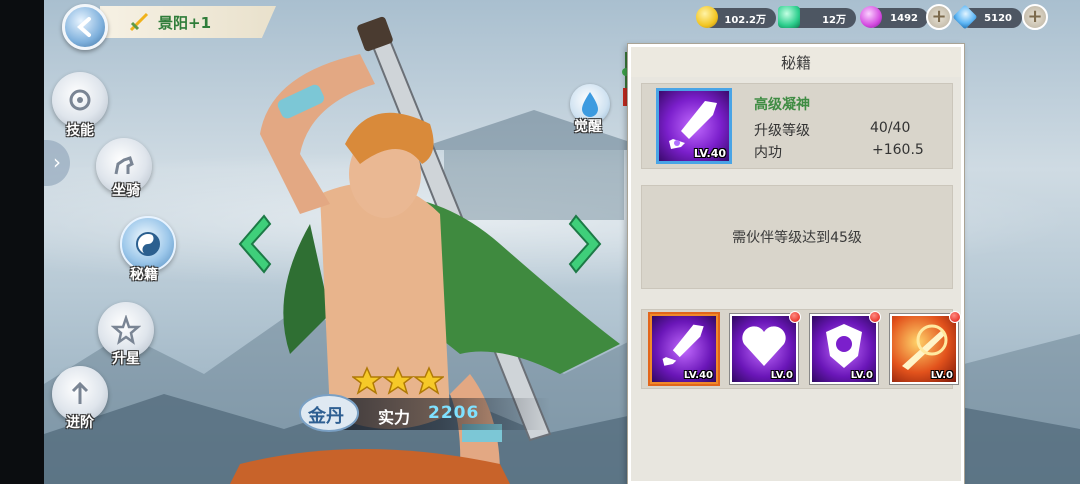 Image resolution: width=1080 pixels, height=484 pixels. I want to click on orb-value: 1492, so click(904, 18).